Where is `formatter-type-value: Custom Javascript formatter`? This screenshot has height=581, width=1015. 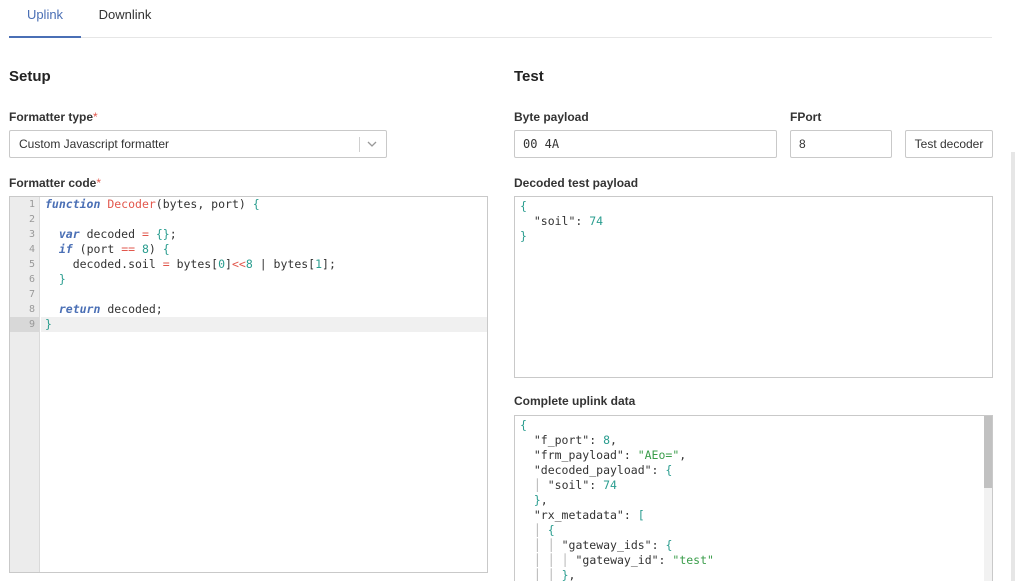 formatter-type-value: Custom Javascript formatter is located at coordinates (94, 144).